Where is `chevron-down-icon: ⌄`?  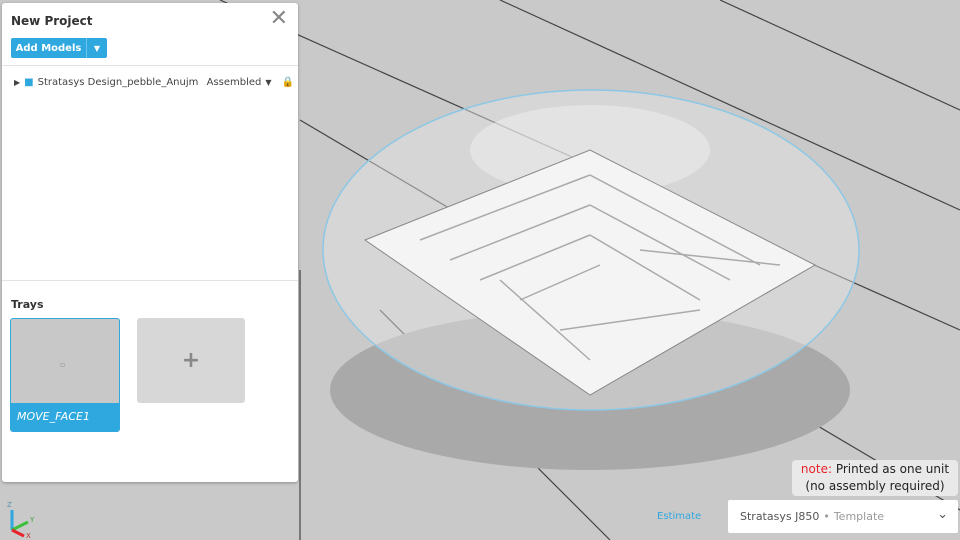 chevron-down-icon: ⌄ is located at coordinates (942, 514).